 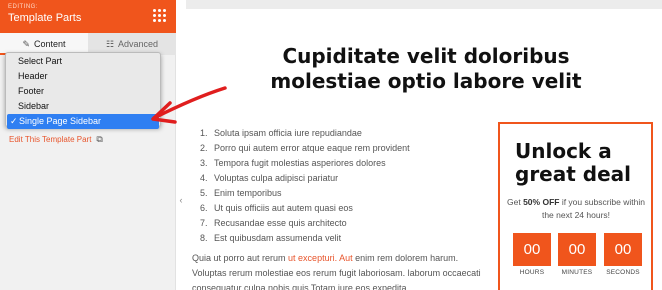 I want to click on dropdown-option-selected: ✓Single Page Sidebar, so click(x=83, y=121).